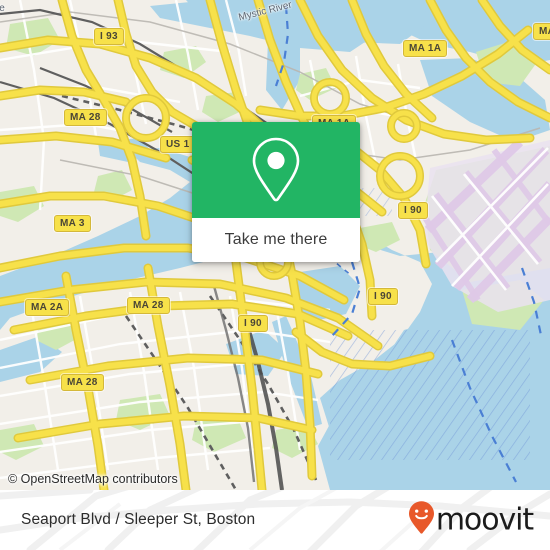 This screenshot has height=550, width=550. I want to click on place-card: Take me there, so click(276, 192).